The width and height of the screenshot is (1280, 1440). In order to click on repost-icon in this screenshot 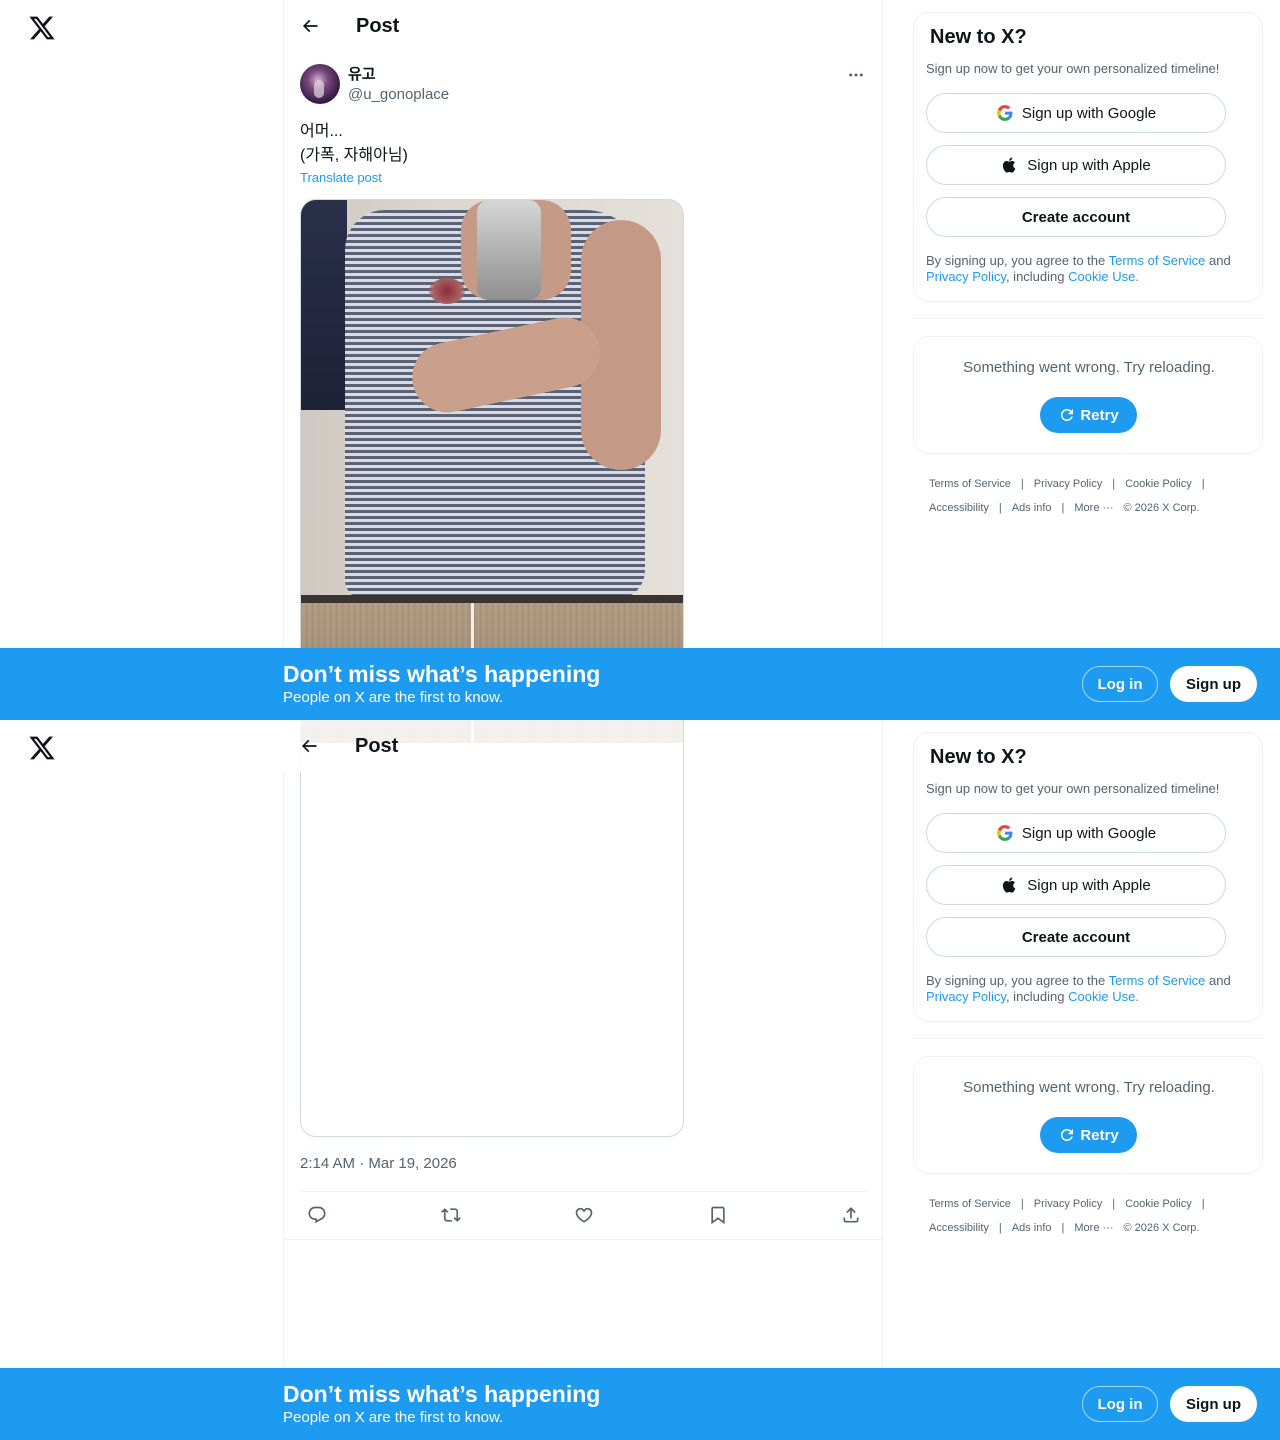, I will do `click(450, 1215)`.